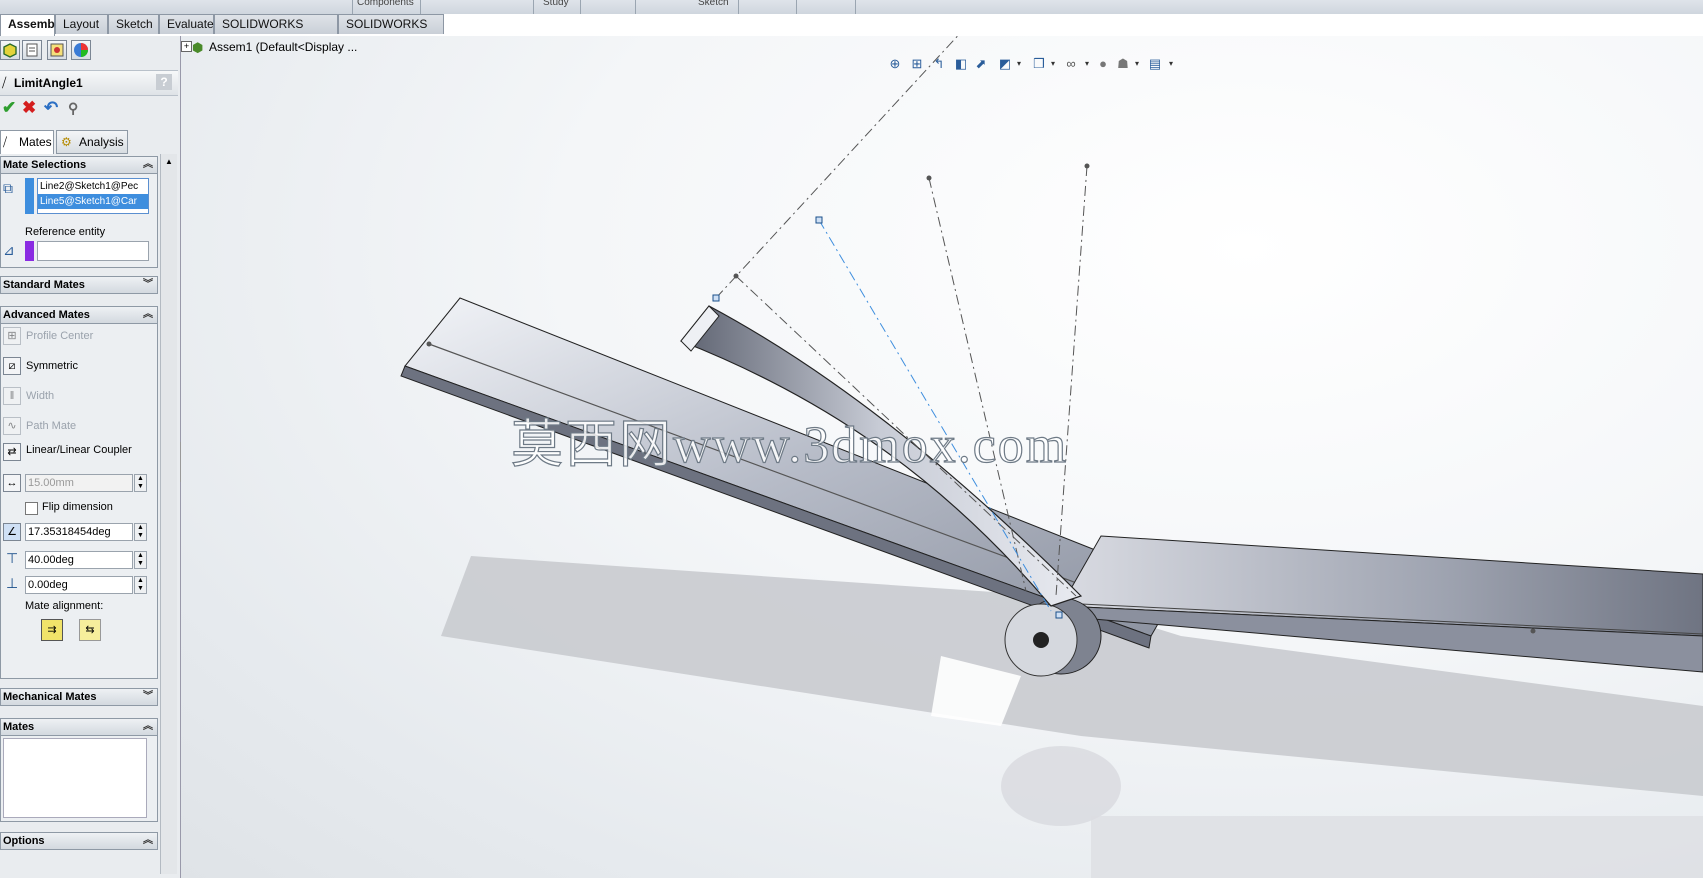 This screenshot has height=878, width=1703. I want to click on angle-icon: ∠, so click(12, 532).